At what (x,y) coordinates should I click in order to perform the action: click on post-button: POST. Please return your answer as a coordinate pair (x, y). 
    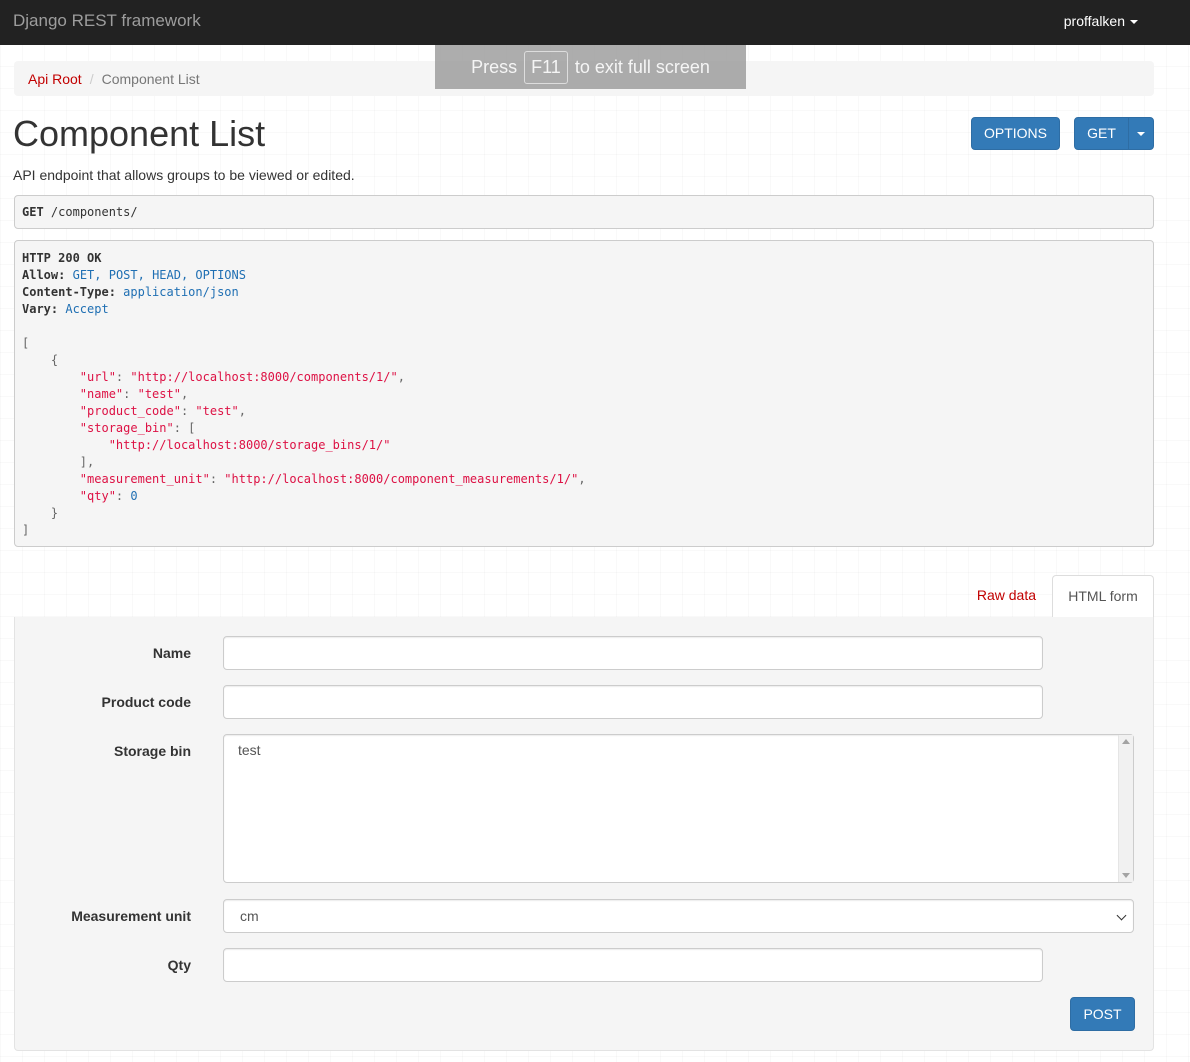
    Looking at the image, I should click on (1102, 1014).